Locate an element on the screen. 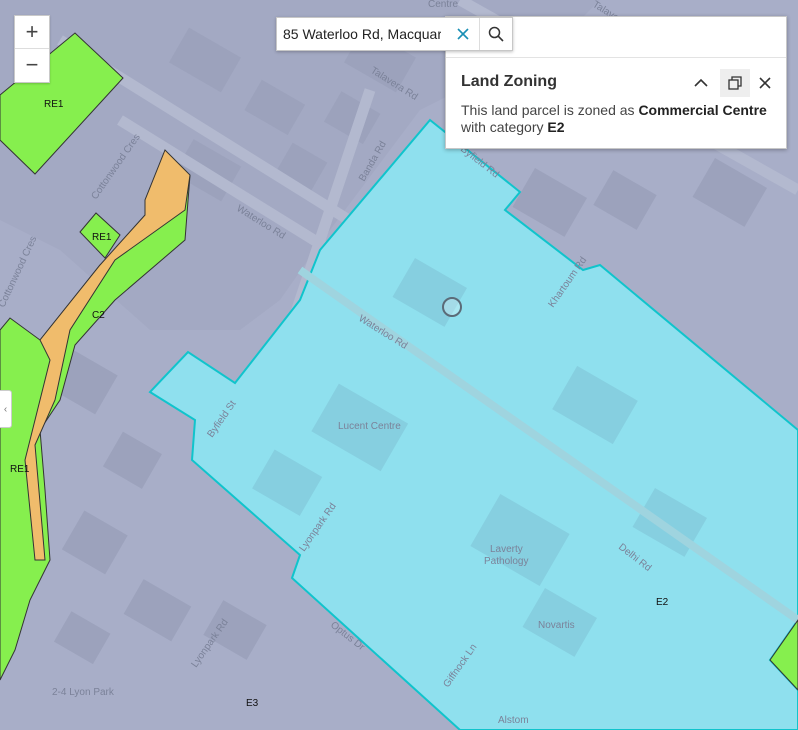  dock-icon is located at coordinates (735, 83).